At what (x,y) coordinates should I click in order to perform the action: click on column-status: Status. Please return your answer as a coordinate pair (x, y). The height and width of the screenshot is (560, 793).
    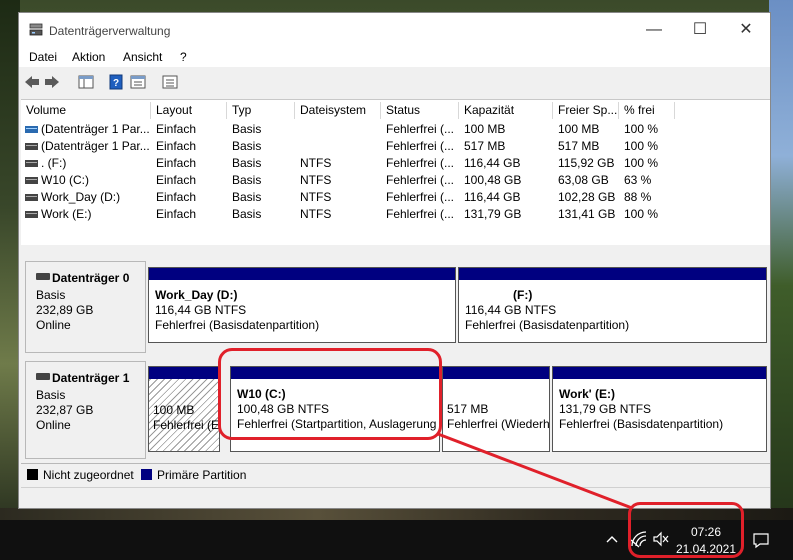
    Looking at the image, I should click on (420, 110).